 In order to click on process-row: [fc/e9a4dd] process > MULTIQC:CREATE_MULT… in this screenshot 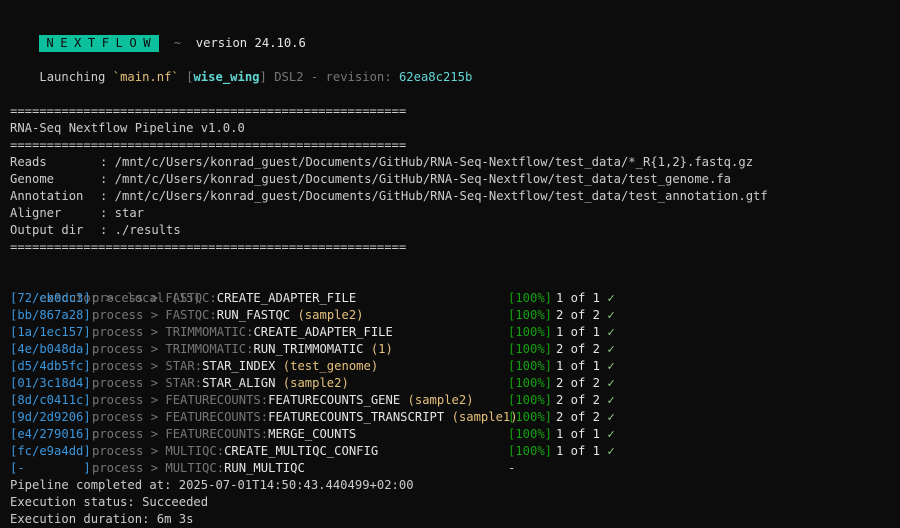, I will do `click(450, 451)`.